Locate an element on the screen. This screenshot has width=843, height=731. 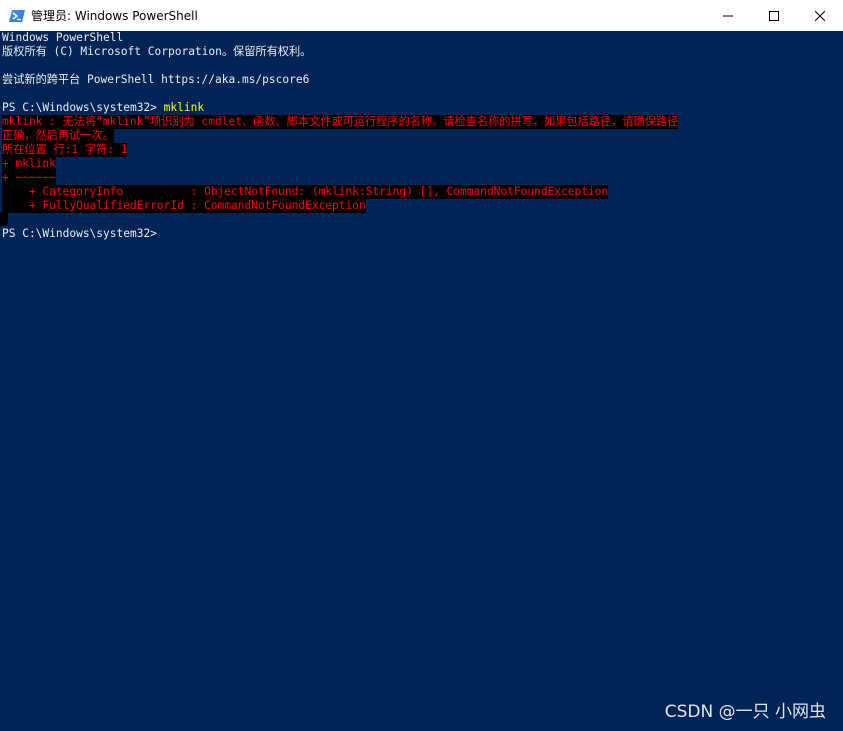
watermark: CSDN @一只 小网虫 is located at coordinates (745, 712).